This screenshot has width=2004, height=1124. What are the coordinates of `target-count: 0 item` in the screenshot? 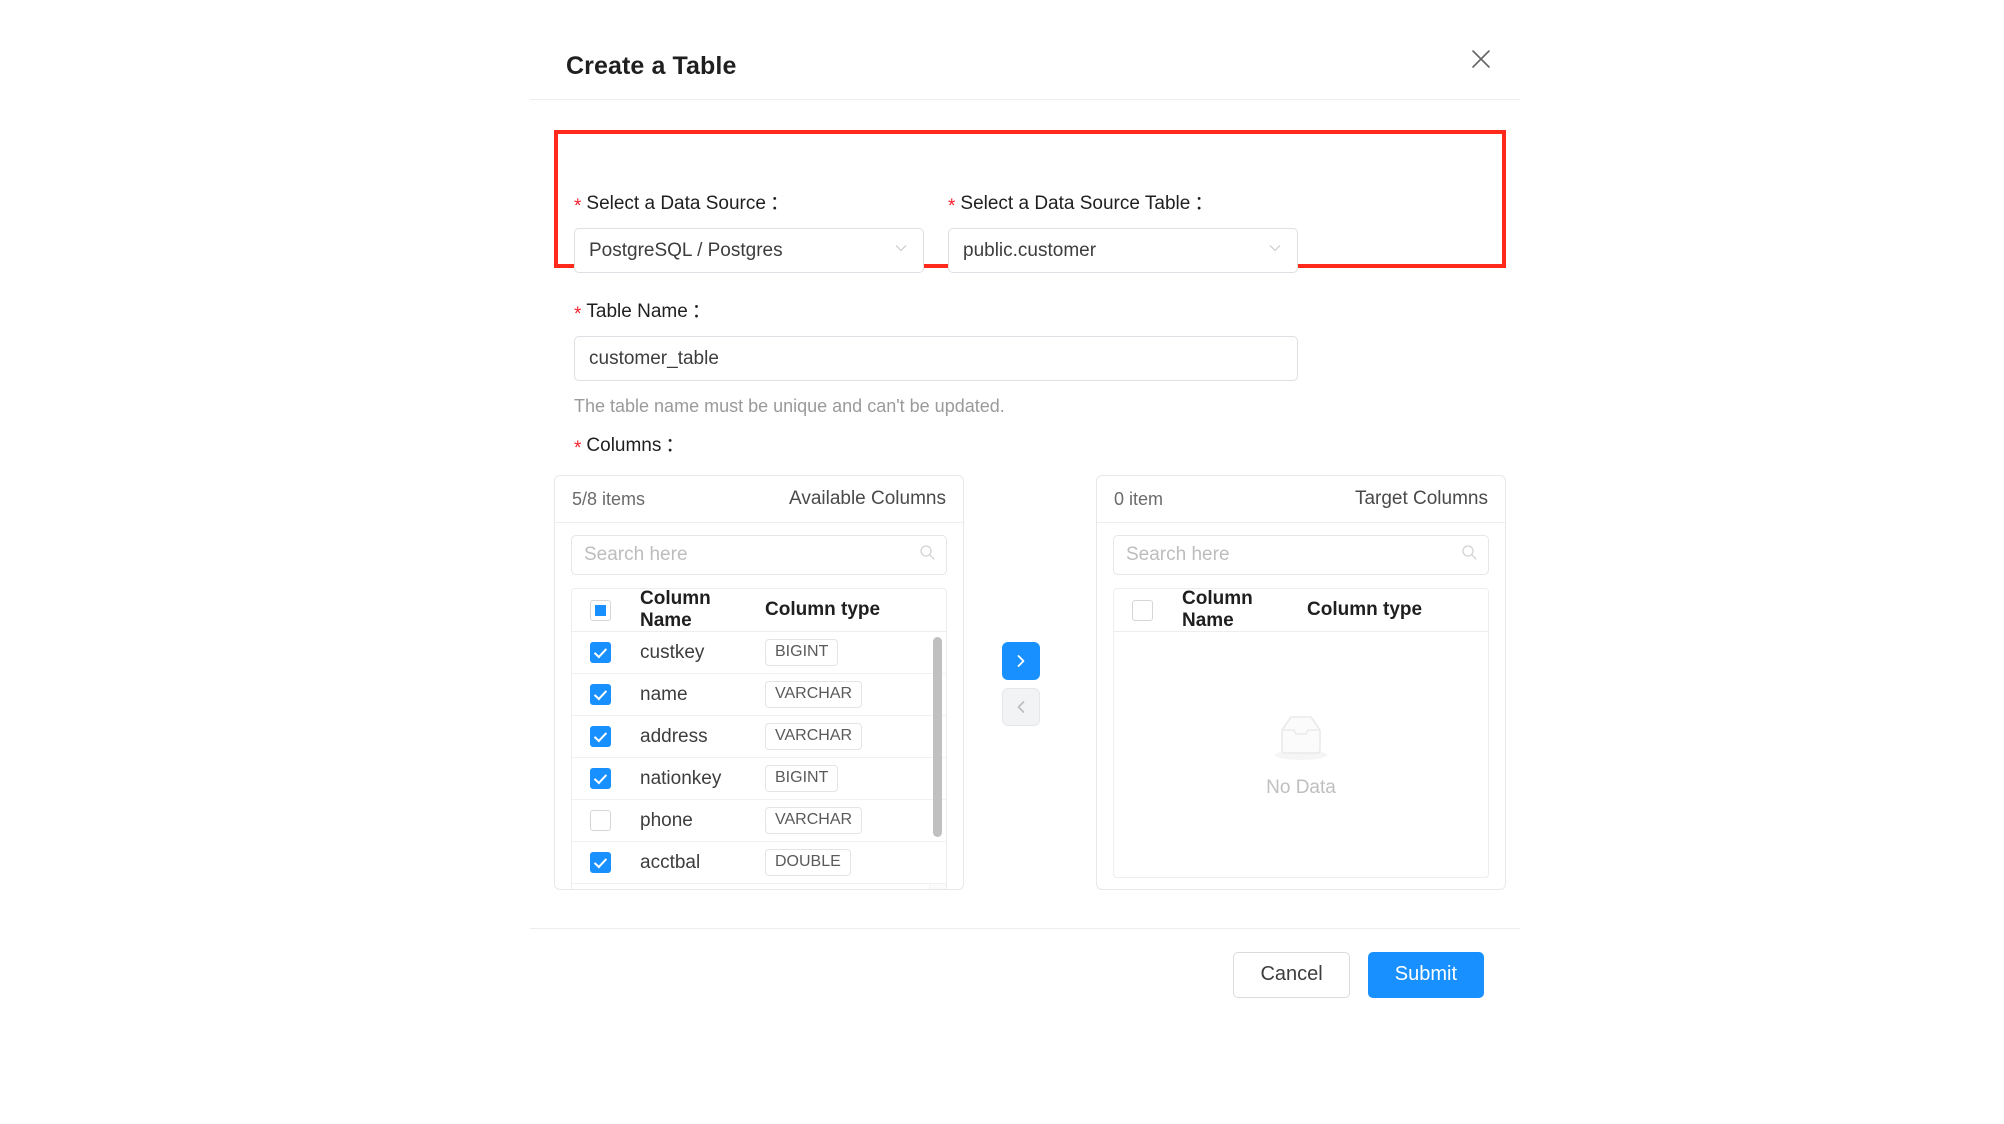 It's located at (1139, 498).